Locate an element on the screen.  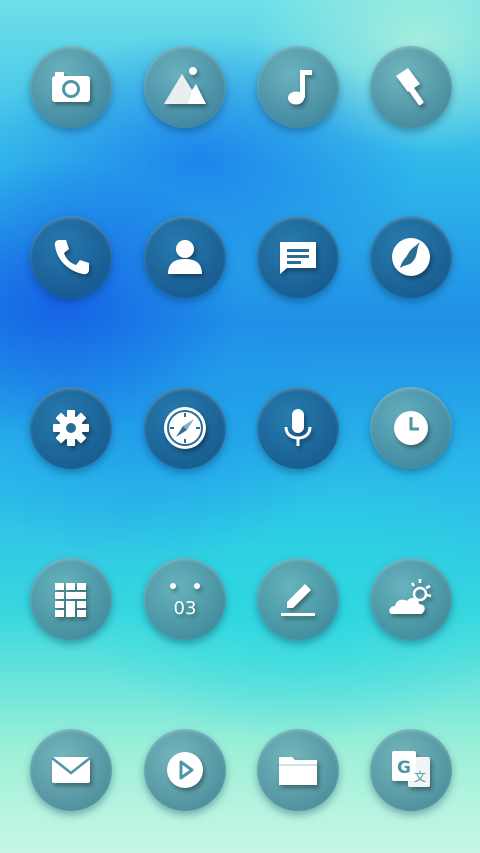
file-manager-app-button is located at coordinates (298, 770).